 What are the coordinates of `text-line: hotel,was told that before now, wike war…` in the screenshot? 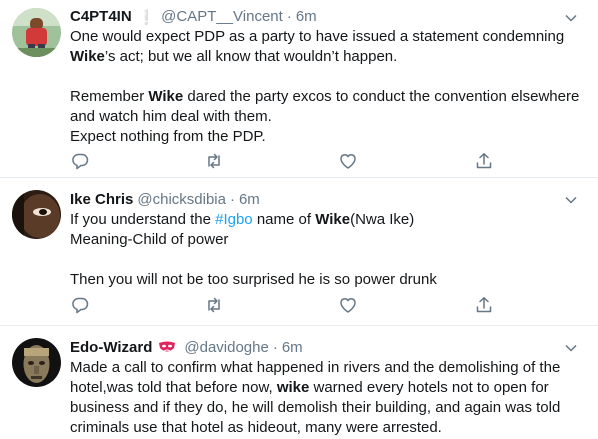 It's located at (309, 387).